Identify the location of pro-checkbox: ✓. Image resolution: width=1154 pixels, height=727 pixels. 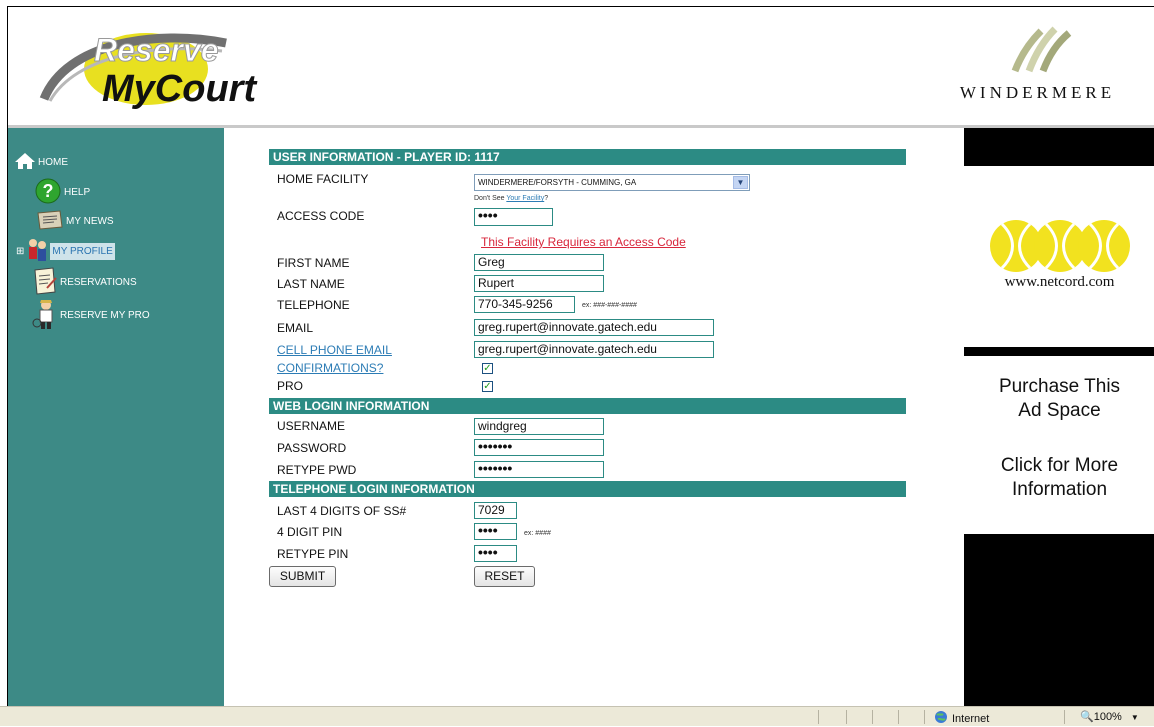
(487, 386).